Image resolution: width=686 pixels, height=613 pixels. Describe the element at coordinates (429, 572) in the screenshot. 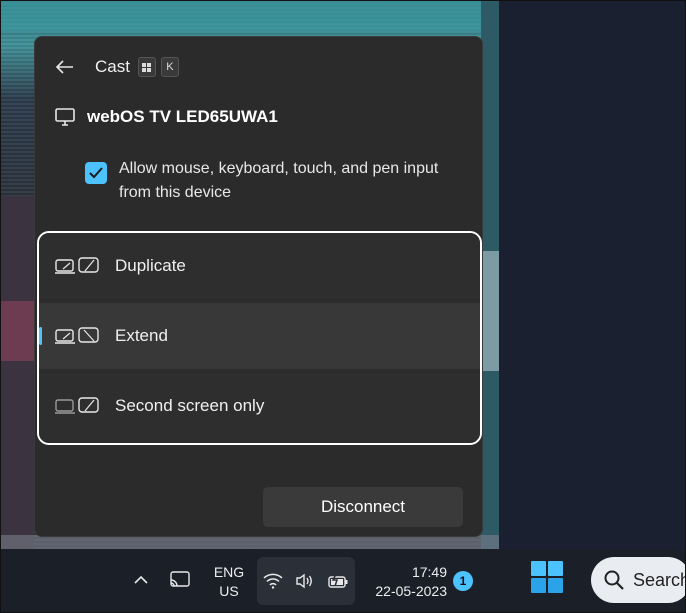

I see `clock-time: 17:49` at that location.